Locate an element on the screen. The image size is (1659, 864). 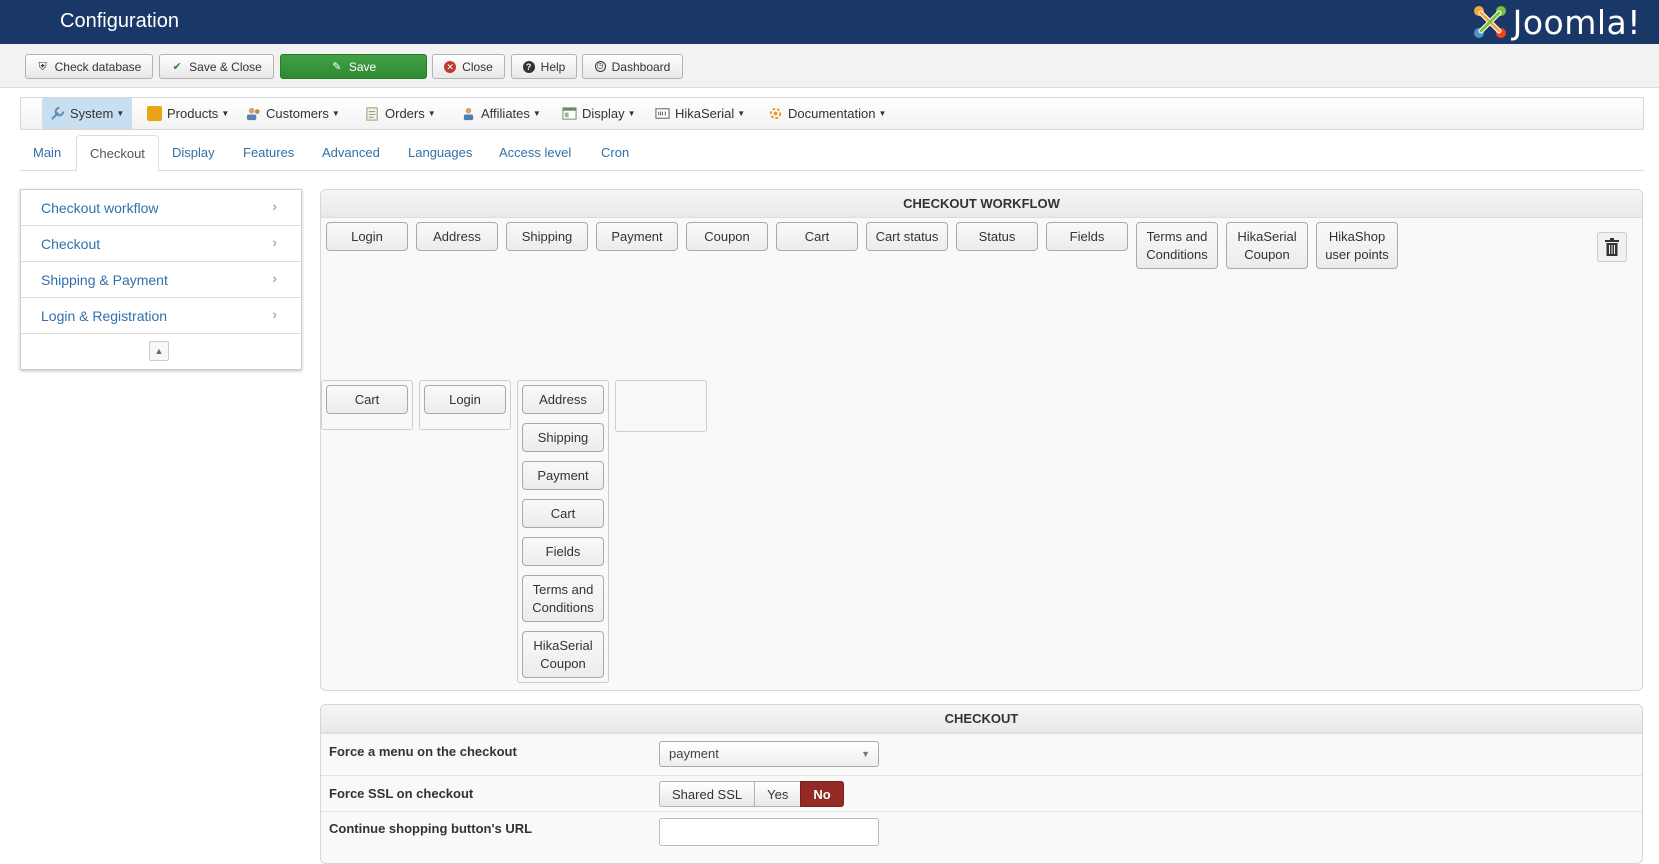
step-item-shipping: Shipping is located at coordinates (563, 437).